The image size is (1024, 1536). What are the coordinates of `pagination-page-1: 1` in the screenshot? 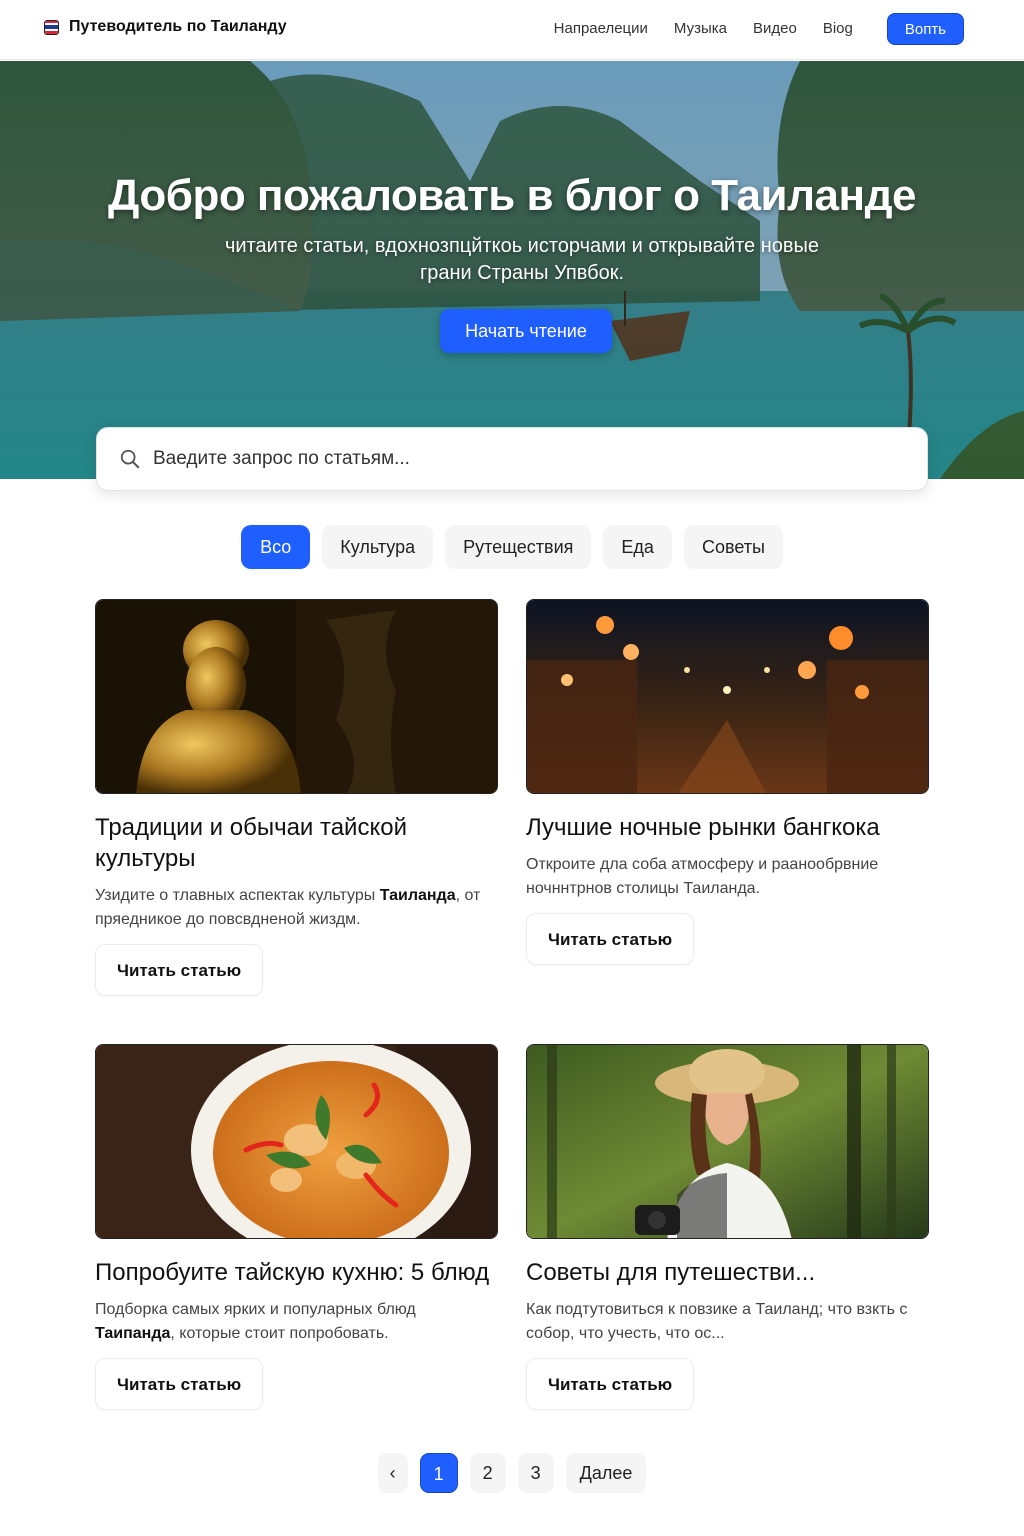 It's located at (438, 1473).